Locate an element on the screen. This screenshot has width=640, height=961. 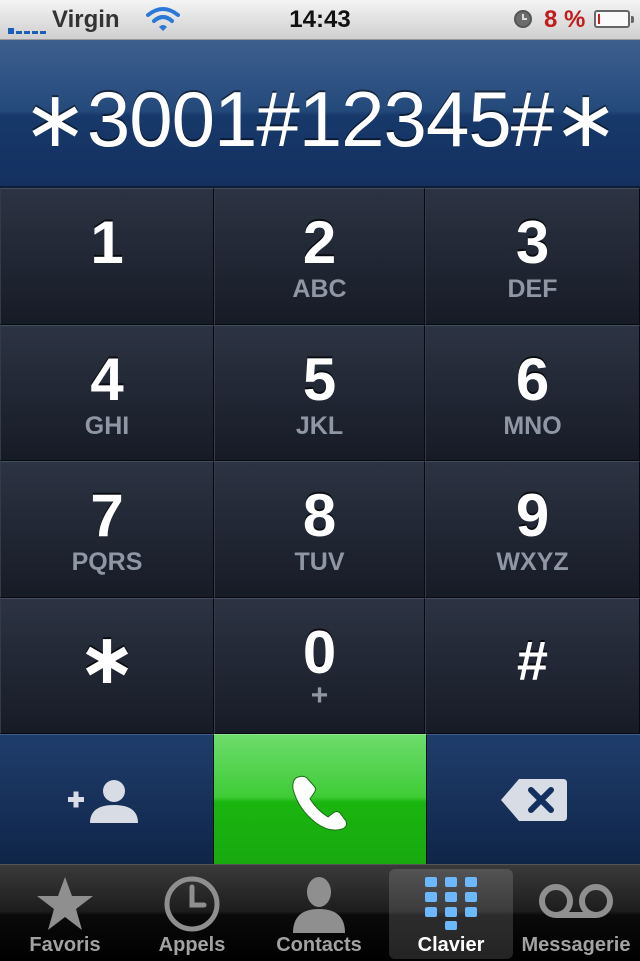
keypad-icon is located at coordinates (451, 903).